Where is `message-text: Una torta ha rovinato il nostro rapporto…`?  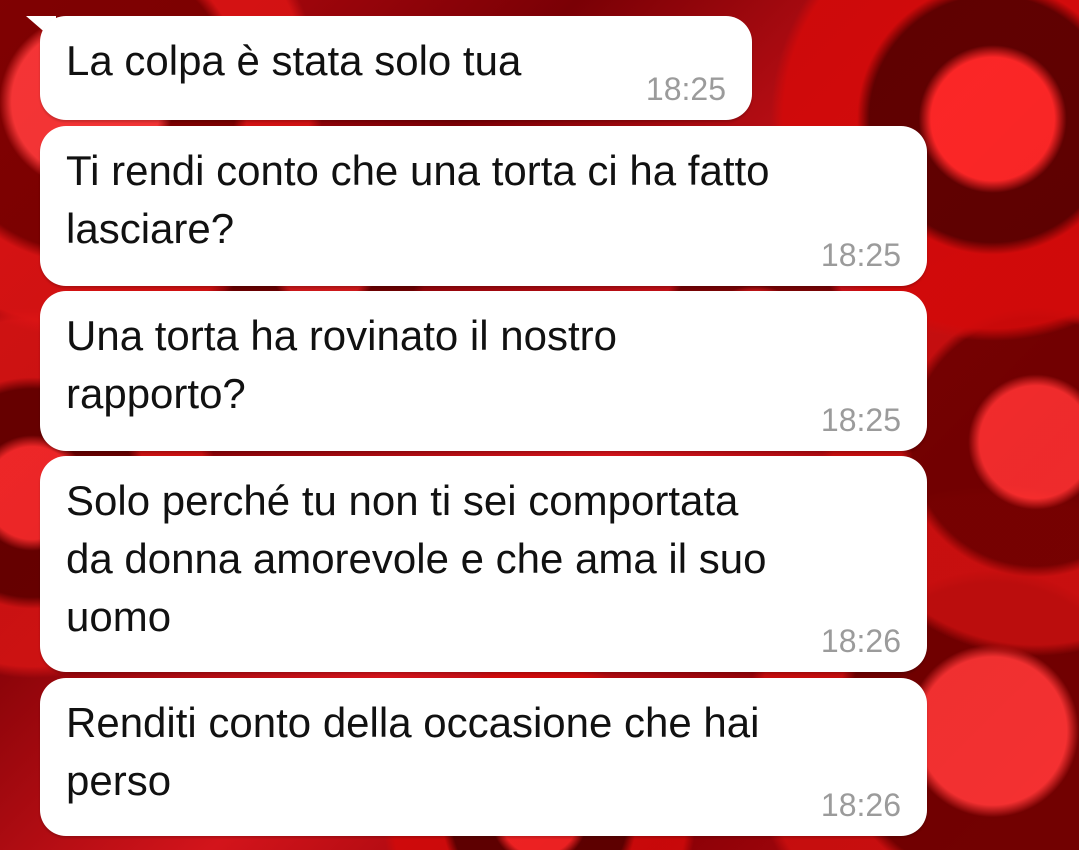 message-text: Una torta ha rovinato il nostro rapporto… is located at coordinates (341, 364).